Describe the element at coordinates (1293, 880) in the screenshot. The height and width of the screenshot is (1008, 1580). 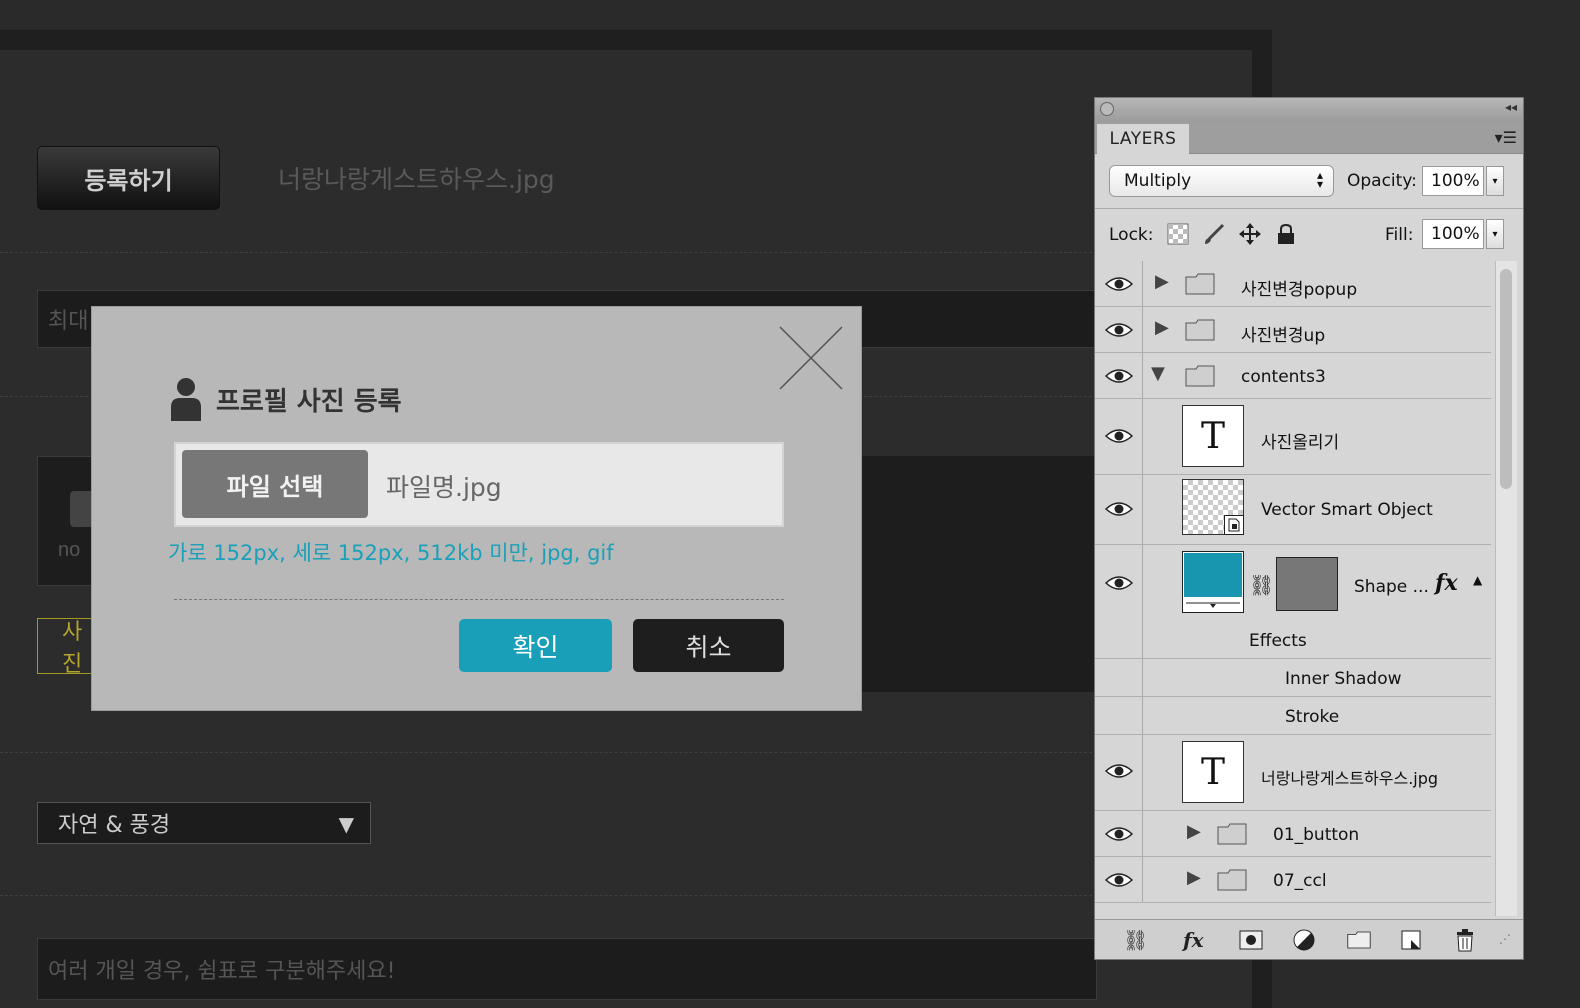
I see `layer-row: ▶ 07_ccl` at that location.